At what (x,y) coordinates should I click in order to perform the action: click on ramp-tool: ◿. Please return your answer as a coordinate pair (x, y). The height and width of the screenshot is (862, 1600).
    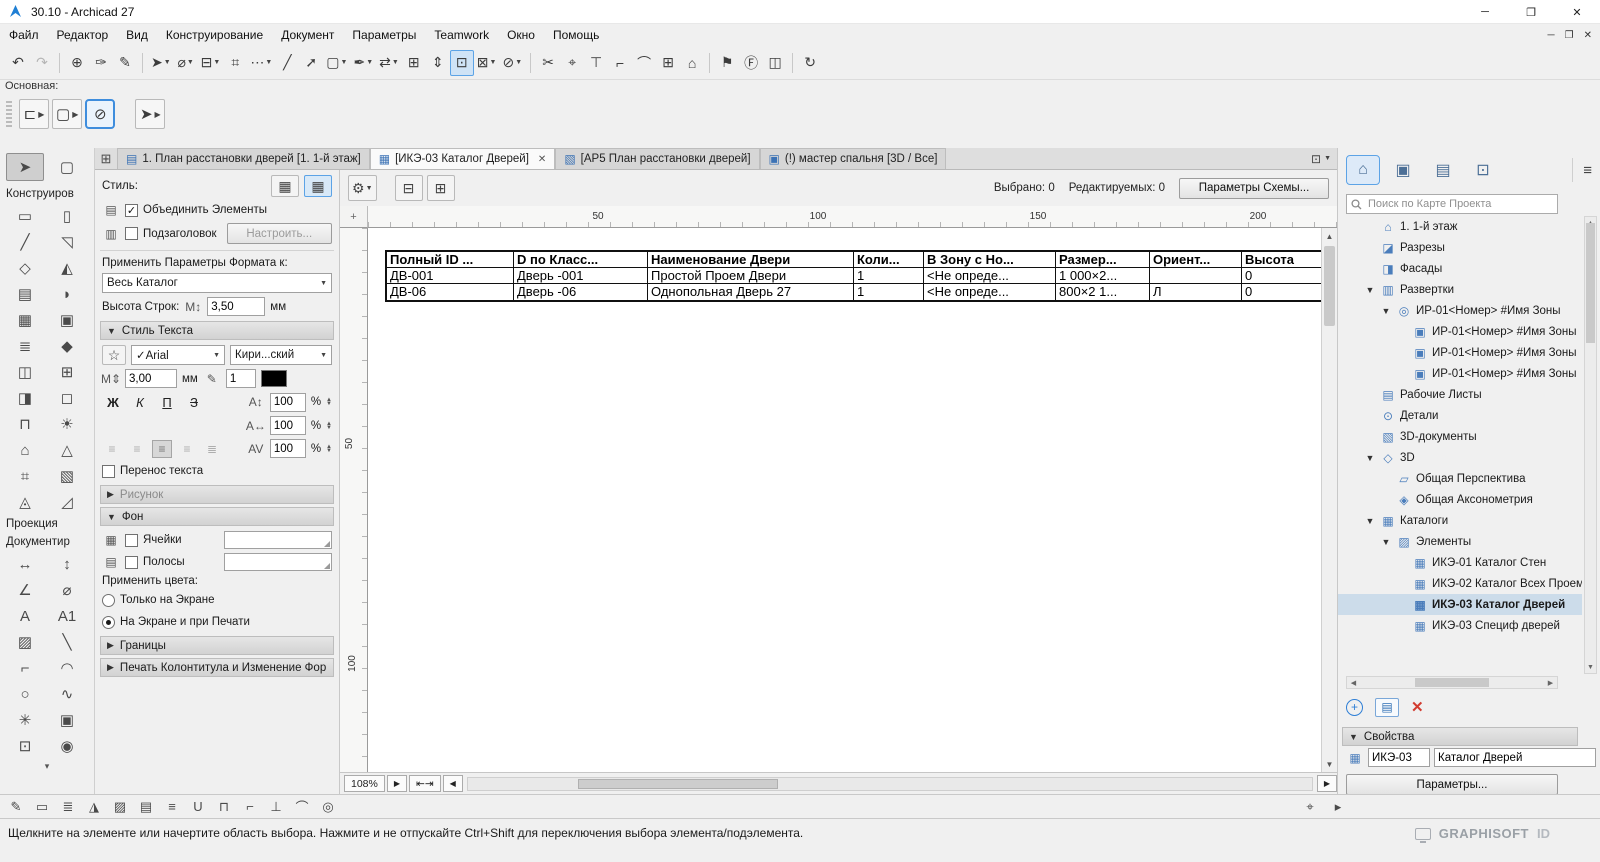
    Looking at the image, I should click on (67, 502).